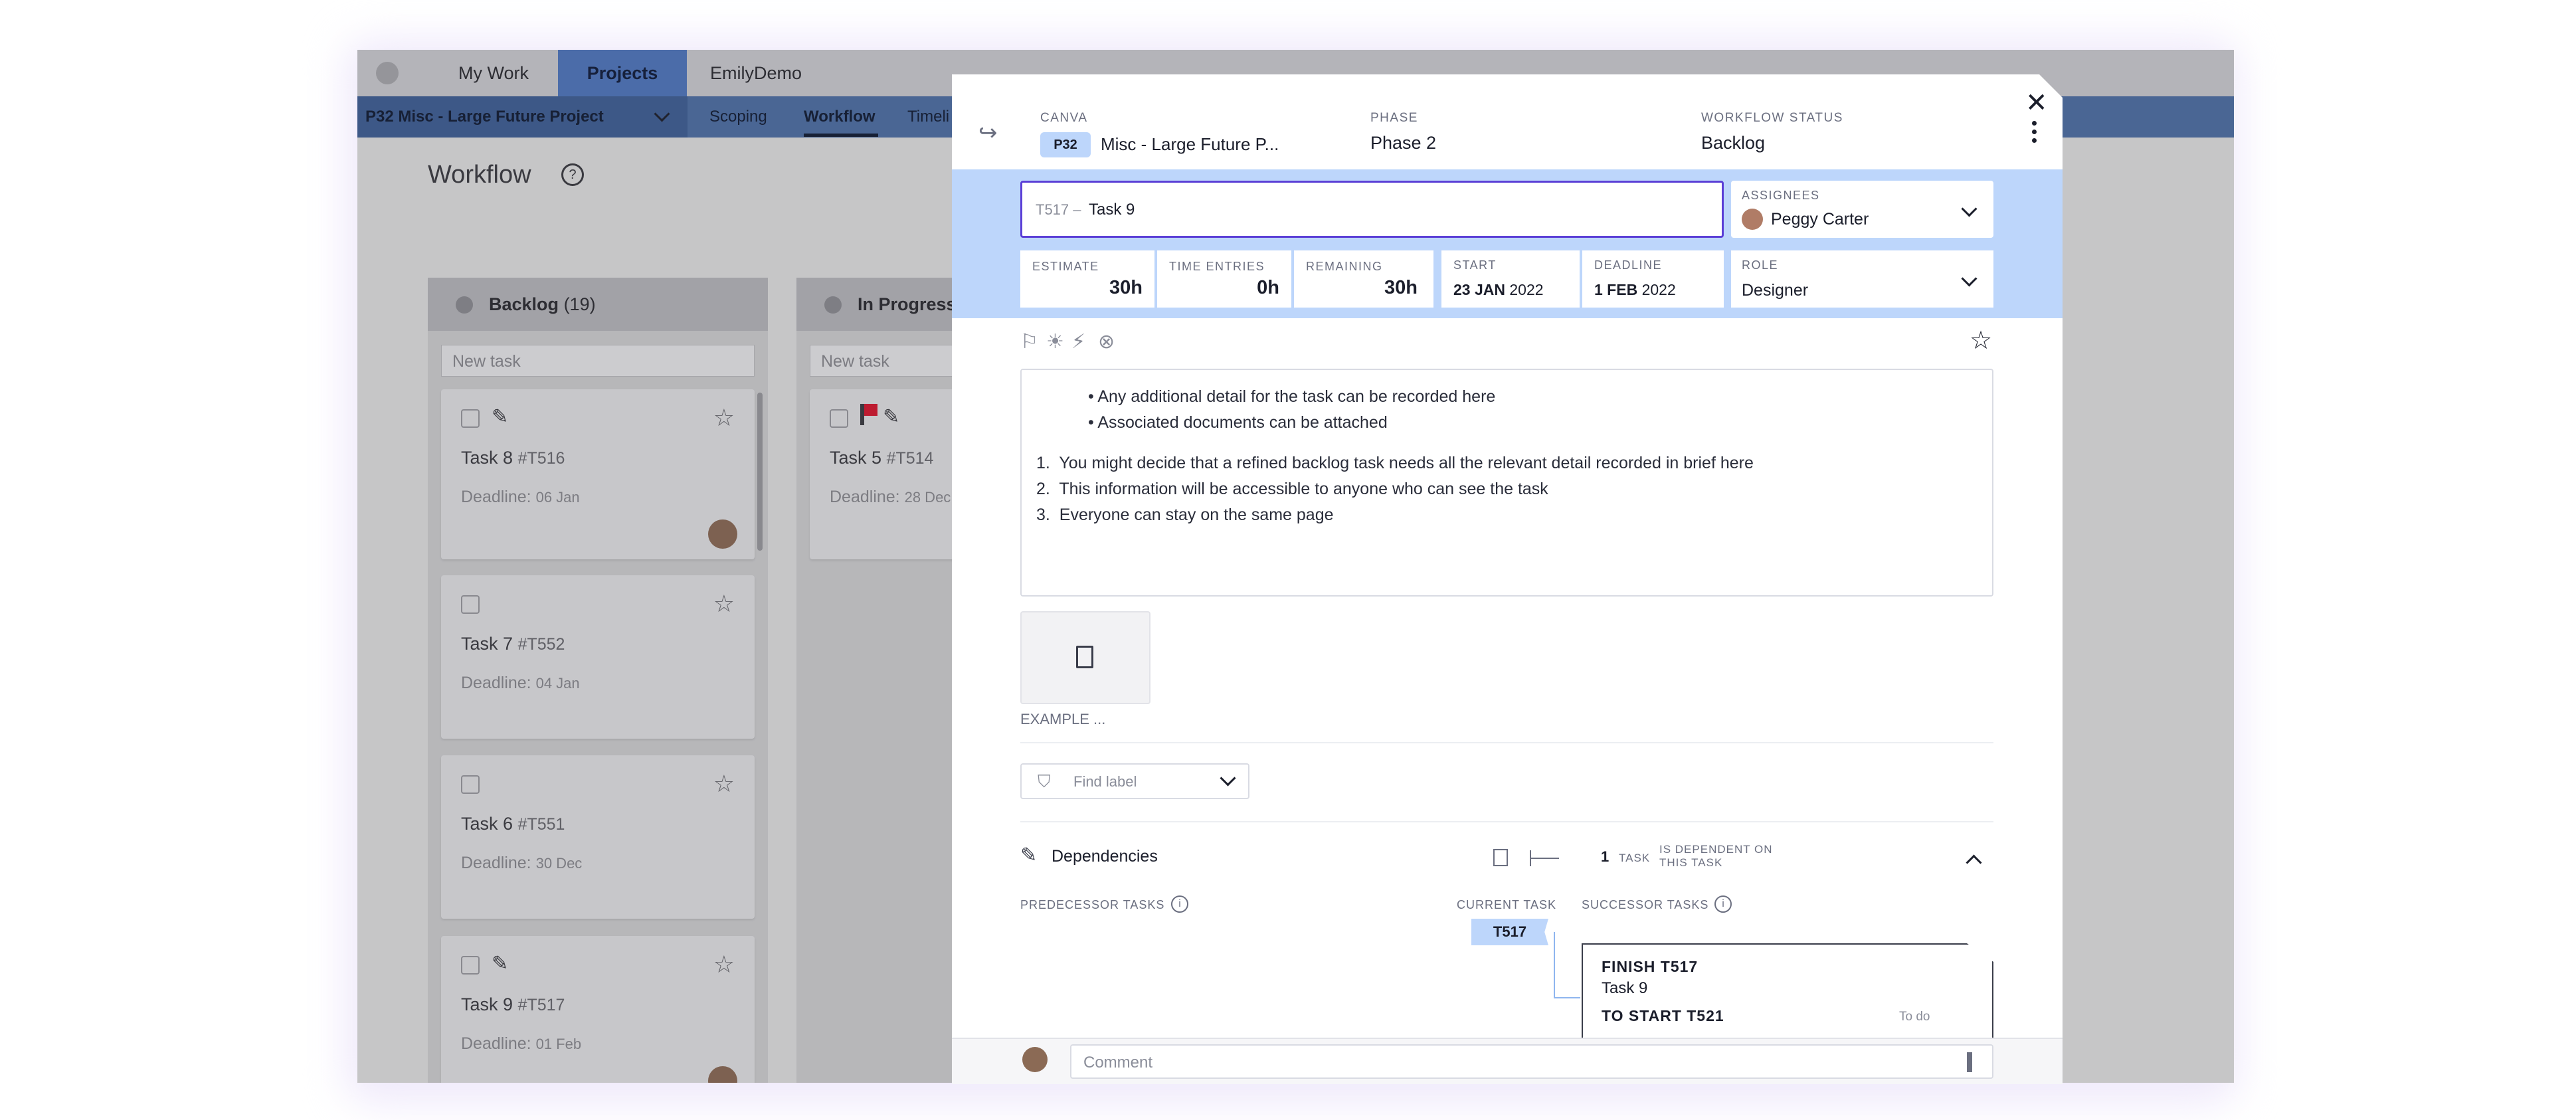  What do you see at coordinates (1781, 195) in the screenshot?
I see `assignees-label: ASSIGNEES` at bounding box center [1781, 195].